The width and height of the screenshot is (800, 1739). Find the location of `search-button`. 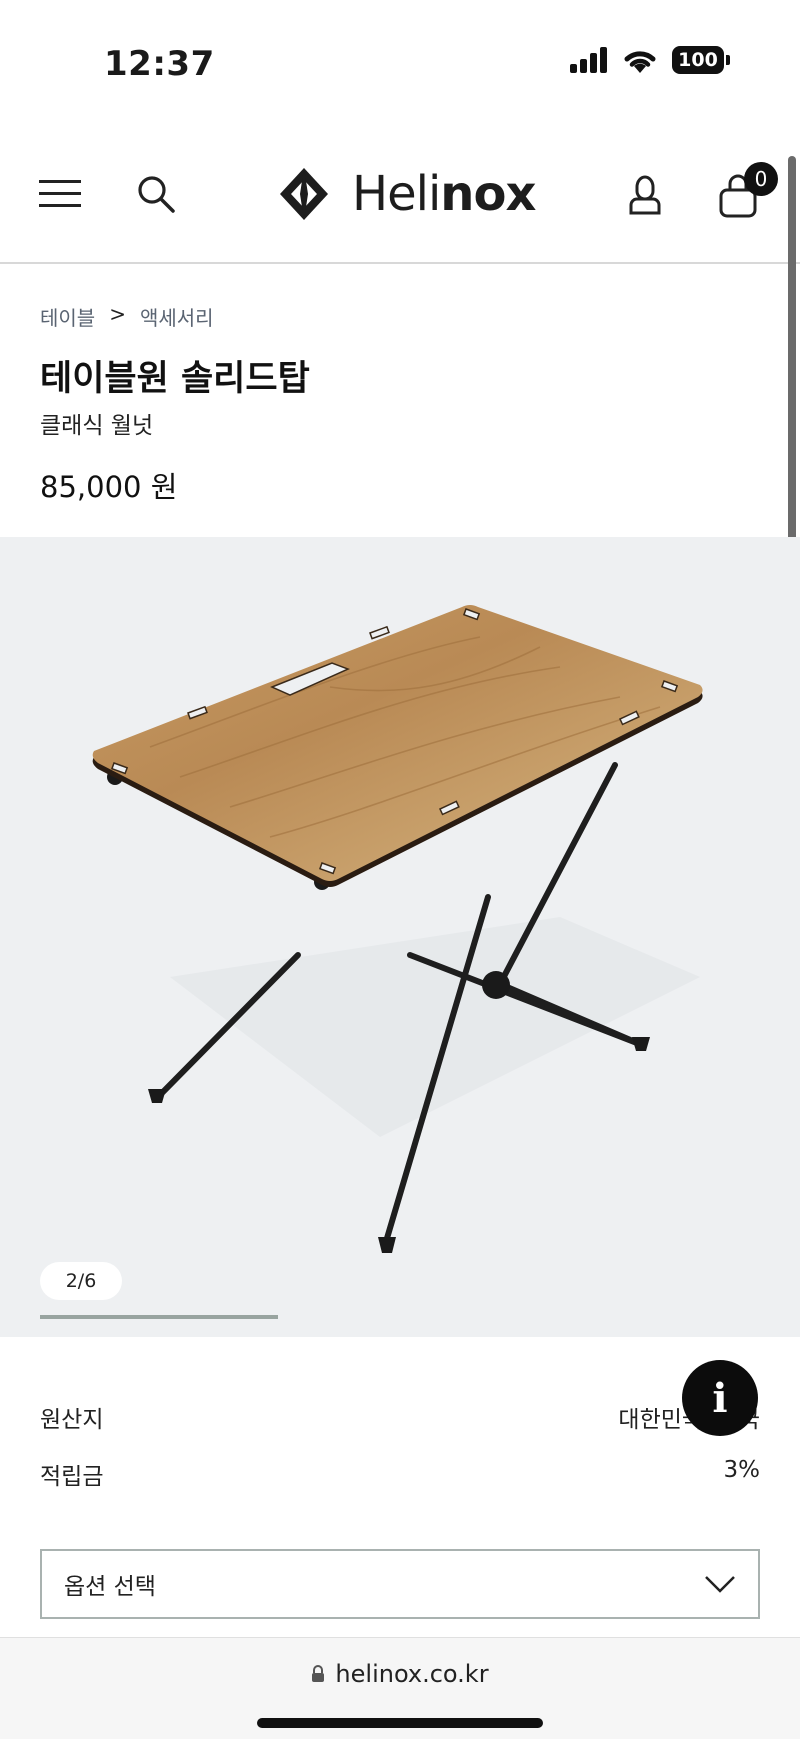

search-button is located at coordinates (156, 194).